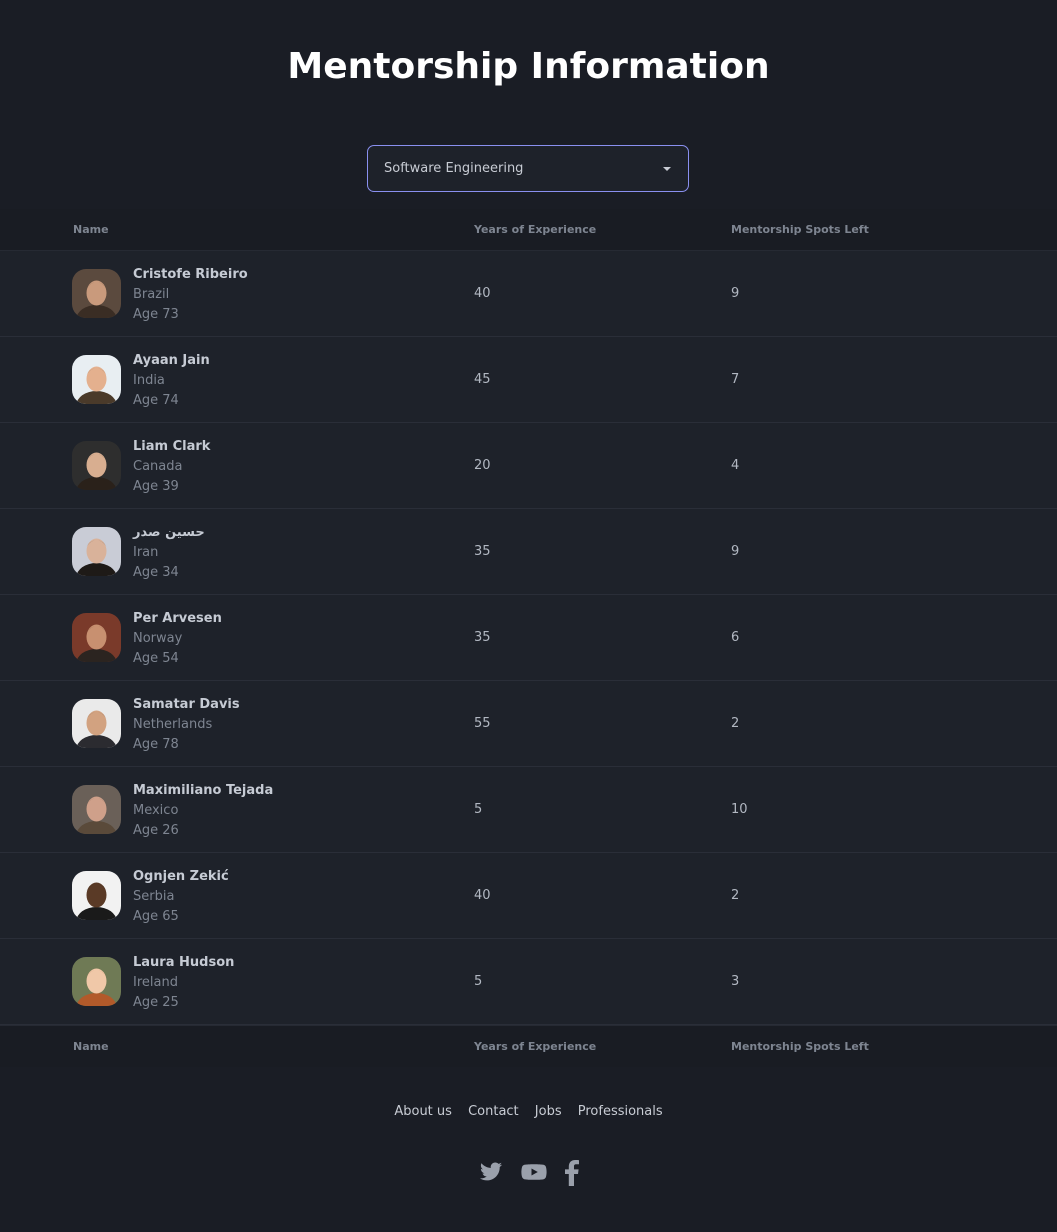  What do you see at coordinates (190, 274) in the screenshot?
I see `mentor-name: Cristofe Ribeiro` at bounding box center [190, 274].